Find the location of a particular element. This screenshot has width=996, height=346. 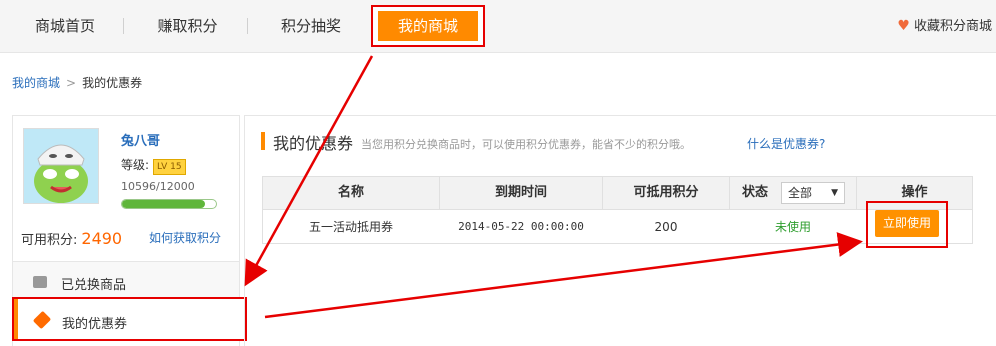

page-title: 我的优惠券 is located at coordinates (313, 143).